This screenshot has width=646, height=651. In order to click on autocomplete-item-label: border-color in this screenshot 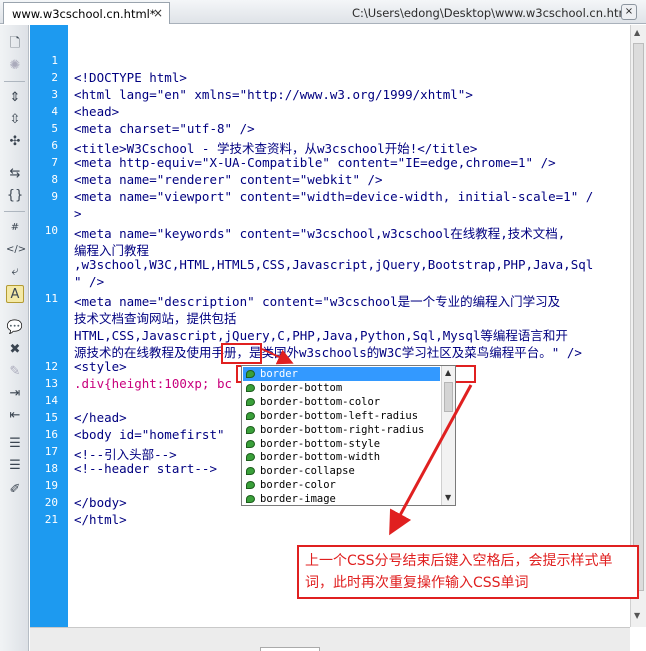, I will do `click(298, 485)`.